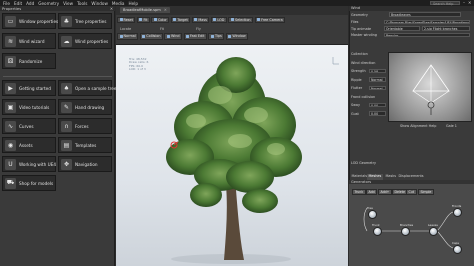  I want to click on generator-node-leaves, so click(433, 231).